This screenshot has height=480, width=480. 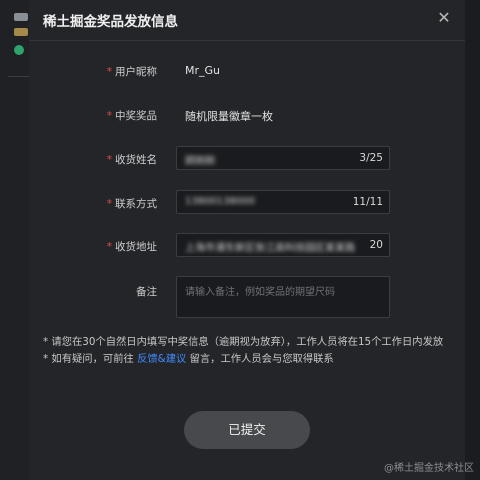 What do you see at coordinates (371, 158) in the screenshot?
I see `char-counter: 3/25` at bounding box center [371, 158].